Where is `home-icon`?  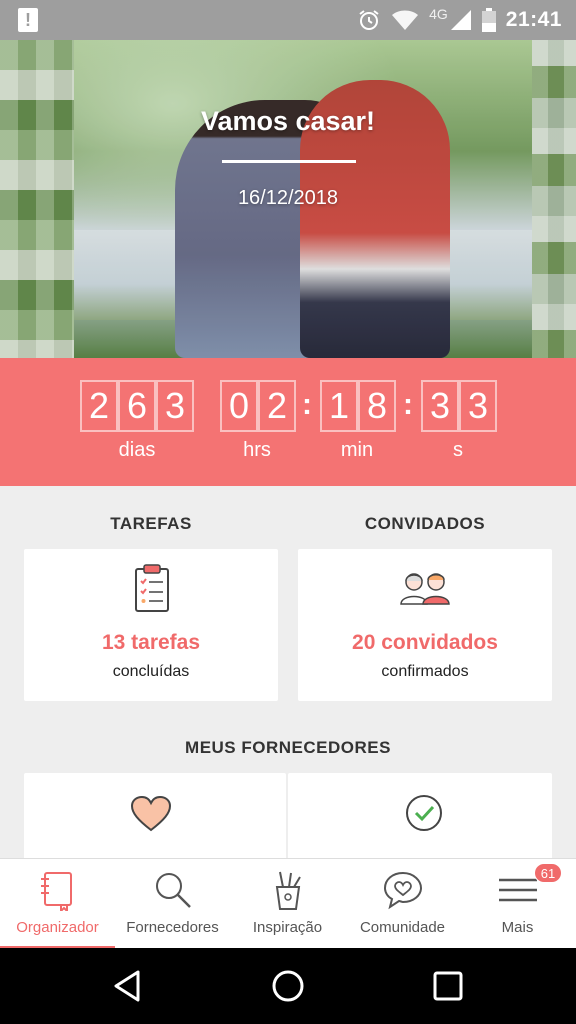
home-icon is located at coordinates (288, 986).